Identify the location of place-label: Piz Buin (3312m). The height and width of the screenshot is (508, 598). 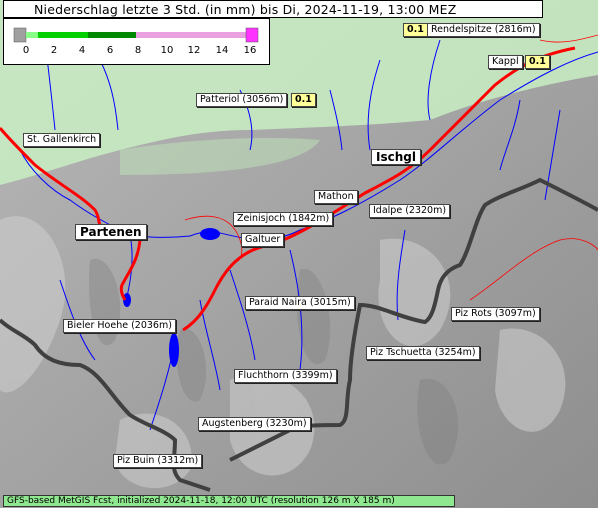
(158, 461).